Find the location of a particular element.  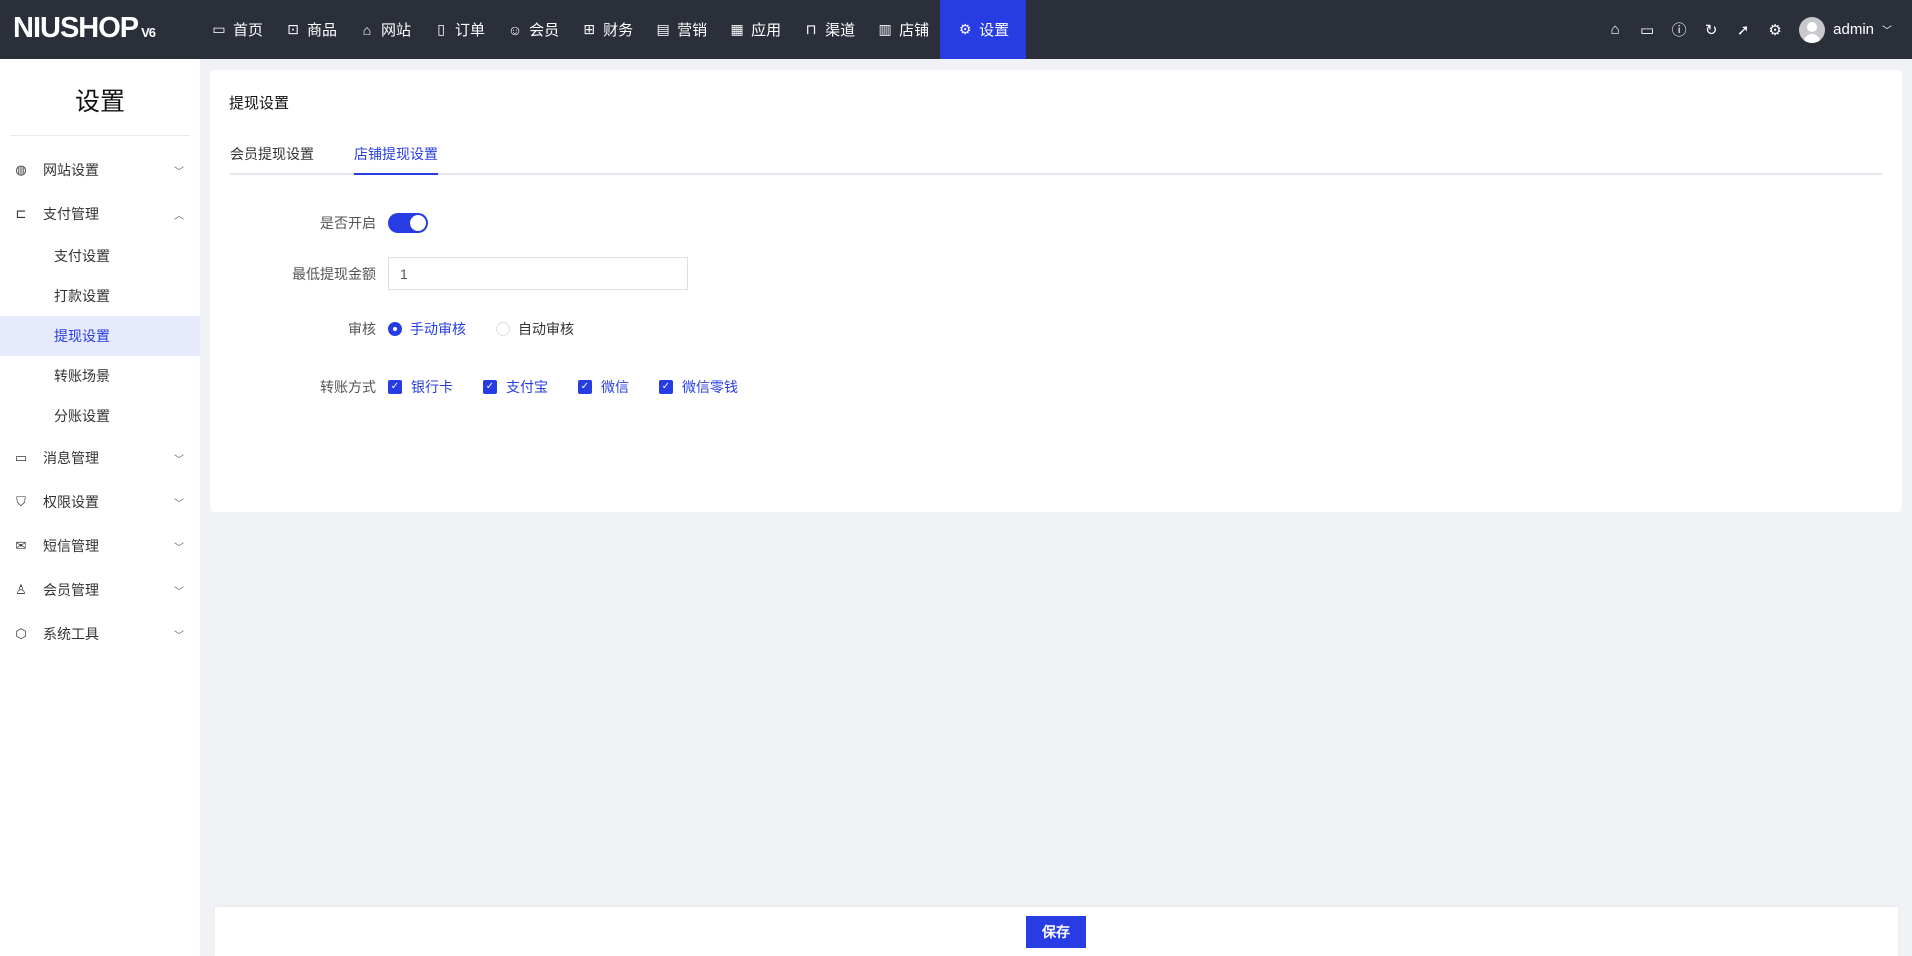

nav-site: ⌂ 网站 is located at coordinates (385, 29).